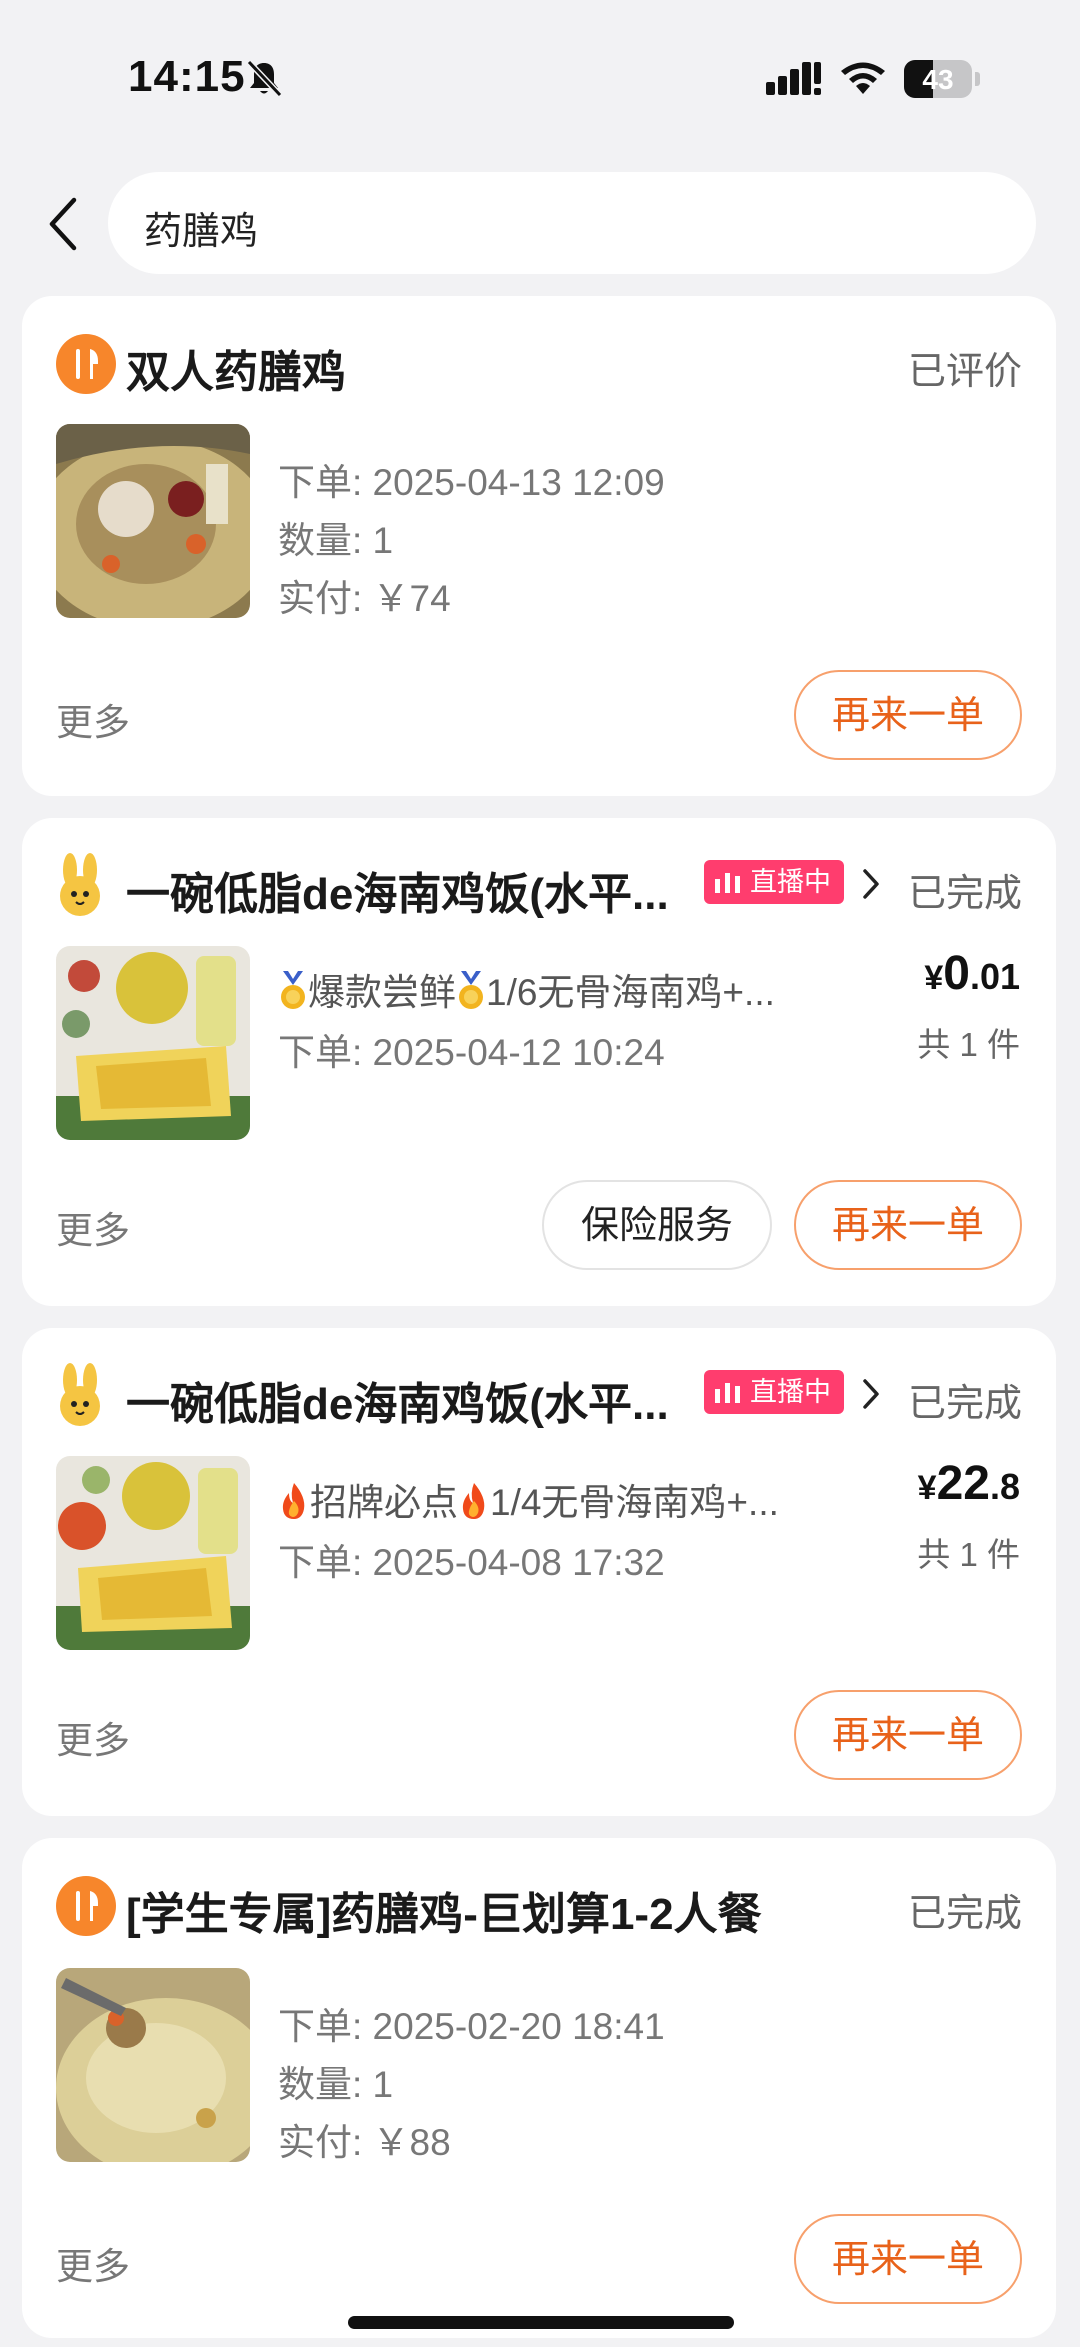 The image size is (1080, 2347). Describe the element at coordinates (793, 78) in the screenshot. I see `cellular-signal-icon` at that location.